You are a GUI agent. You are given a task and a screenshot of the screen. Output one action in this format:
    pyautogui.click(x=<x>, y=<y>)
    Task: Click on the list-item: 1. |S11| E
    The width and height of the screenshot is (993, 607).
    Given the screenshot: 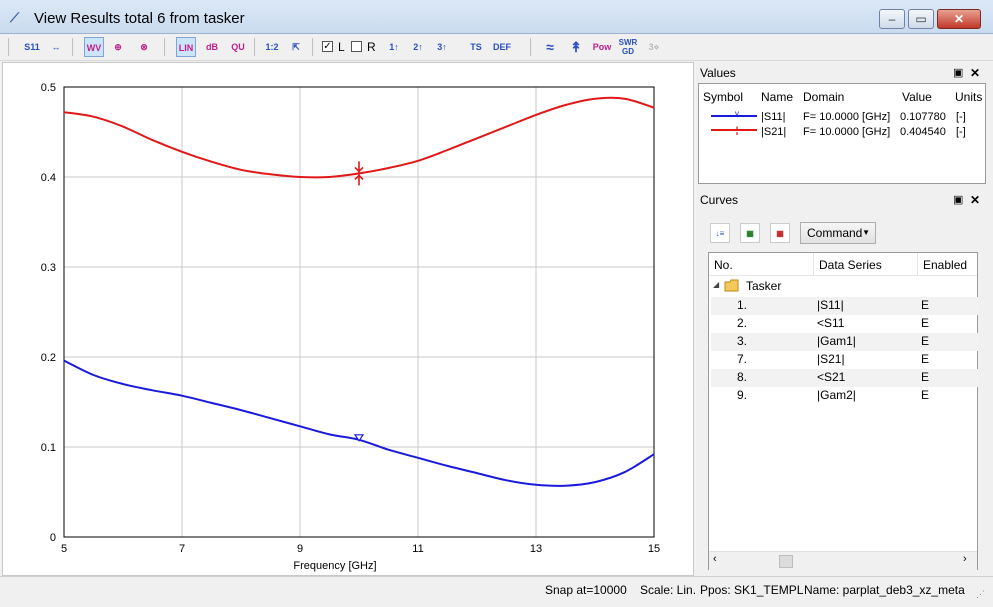 What is the action you would take?
    pyautogui.click(x=845, y=306)
    